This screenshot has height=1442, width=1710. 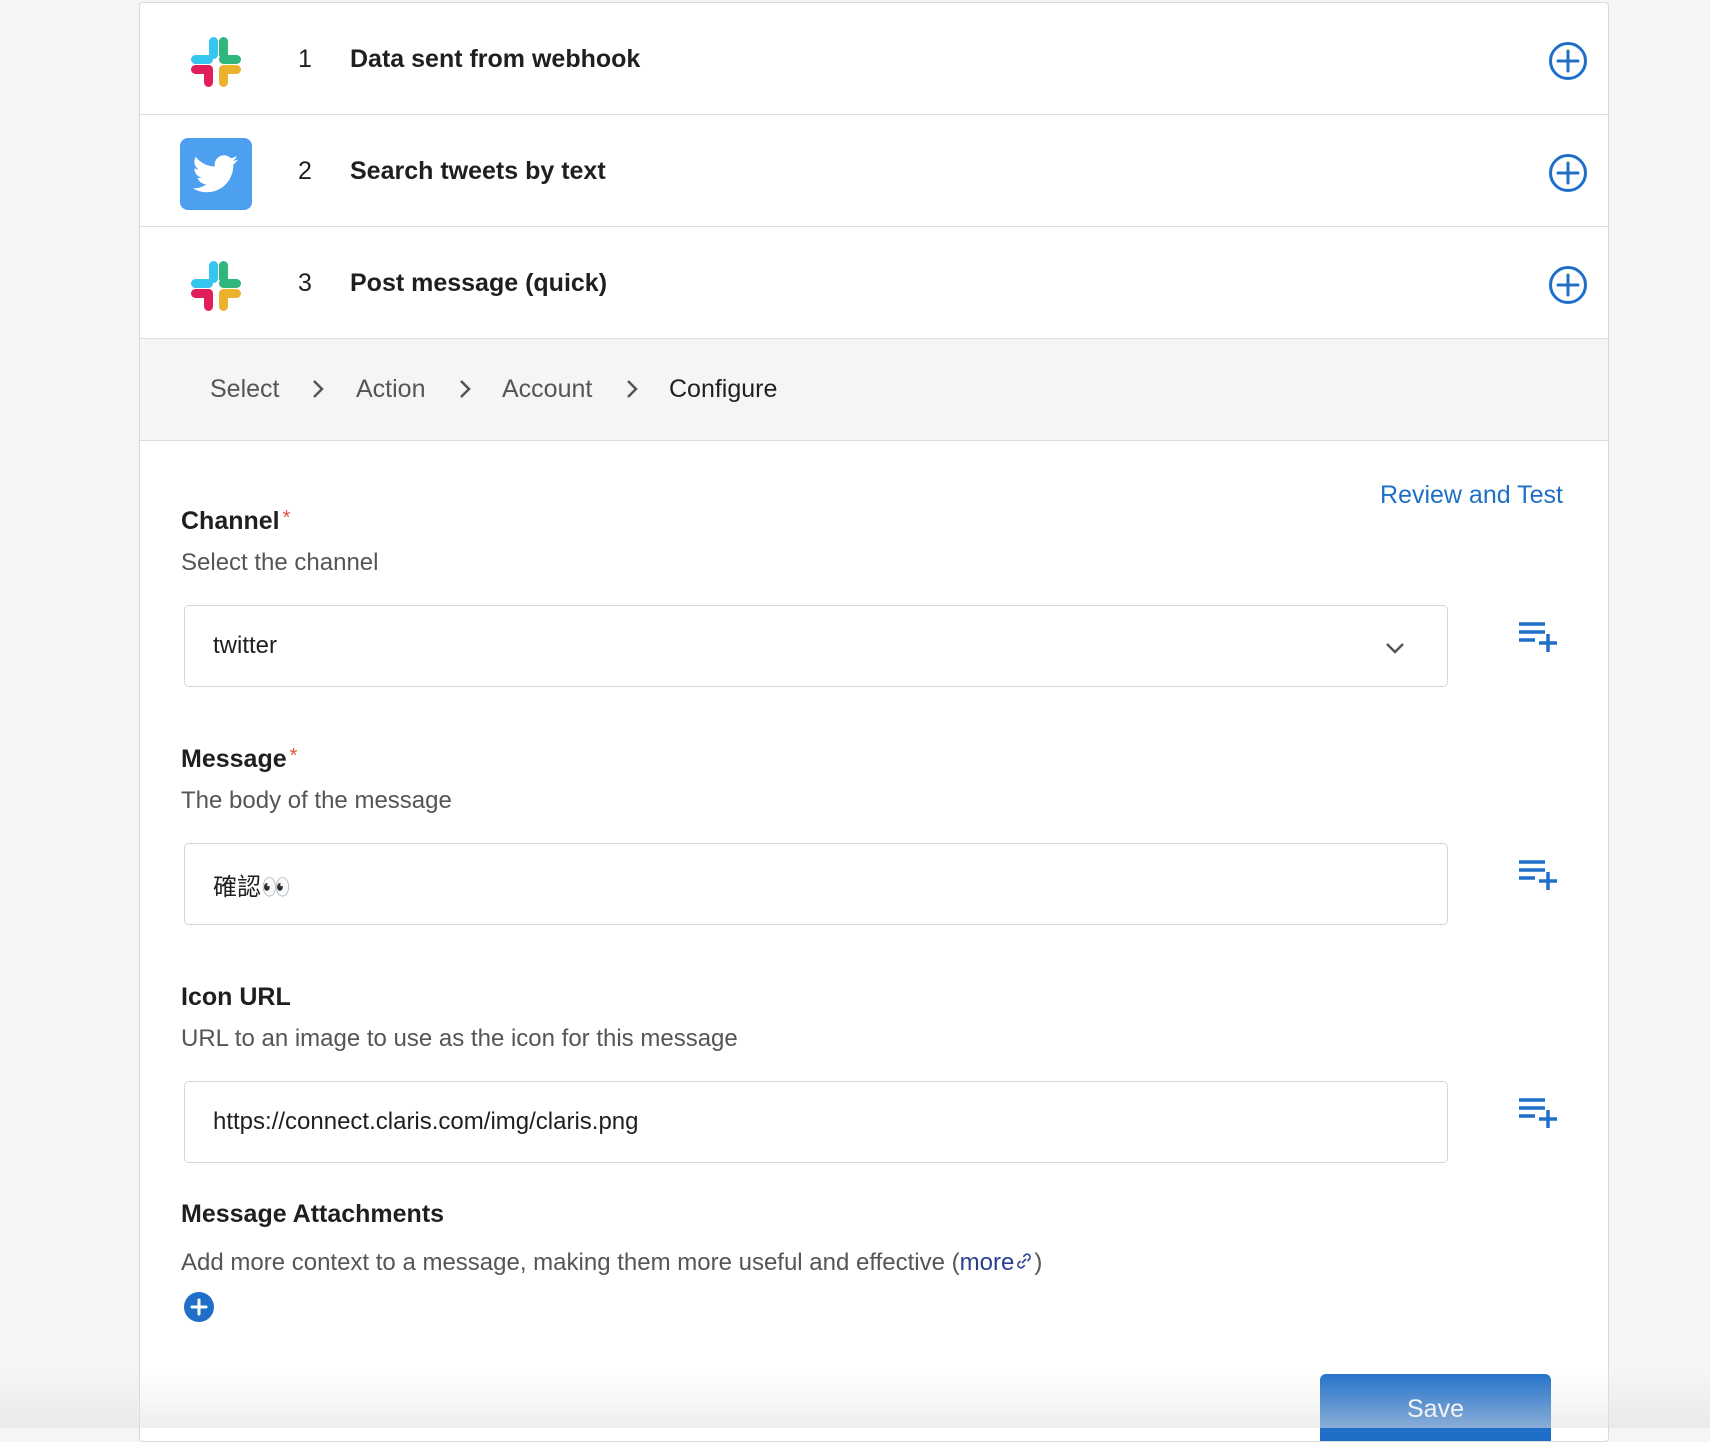 I want to click on step-title: Post message (quick), so click(x=479, y=282).